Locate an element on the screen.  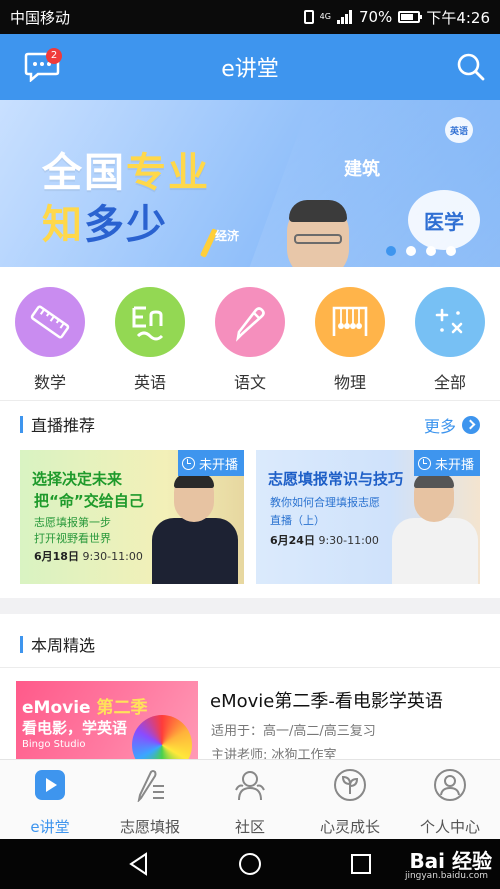
course-audience: 适用于：高一/高二/高三复习 is located at coordinates (293, 731).